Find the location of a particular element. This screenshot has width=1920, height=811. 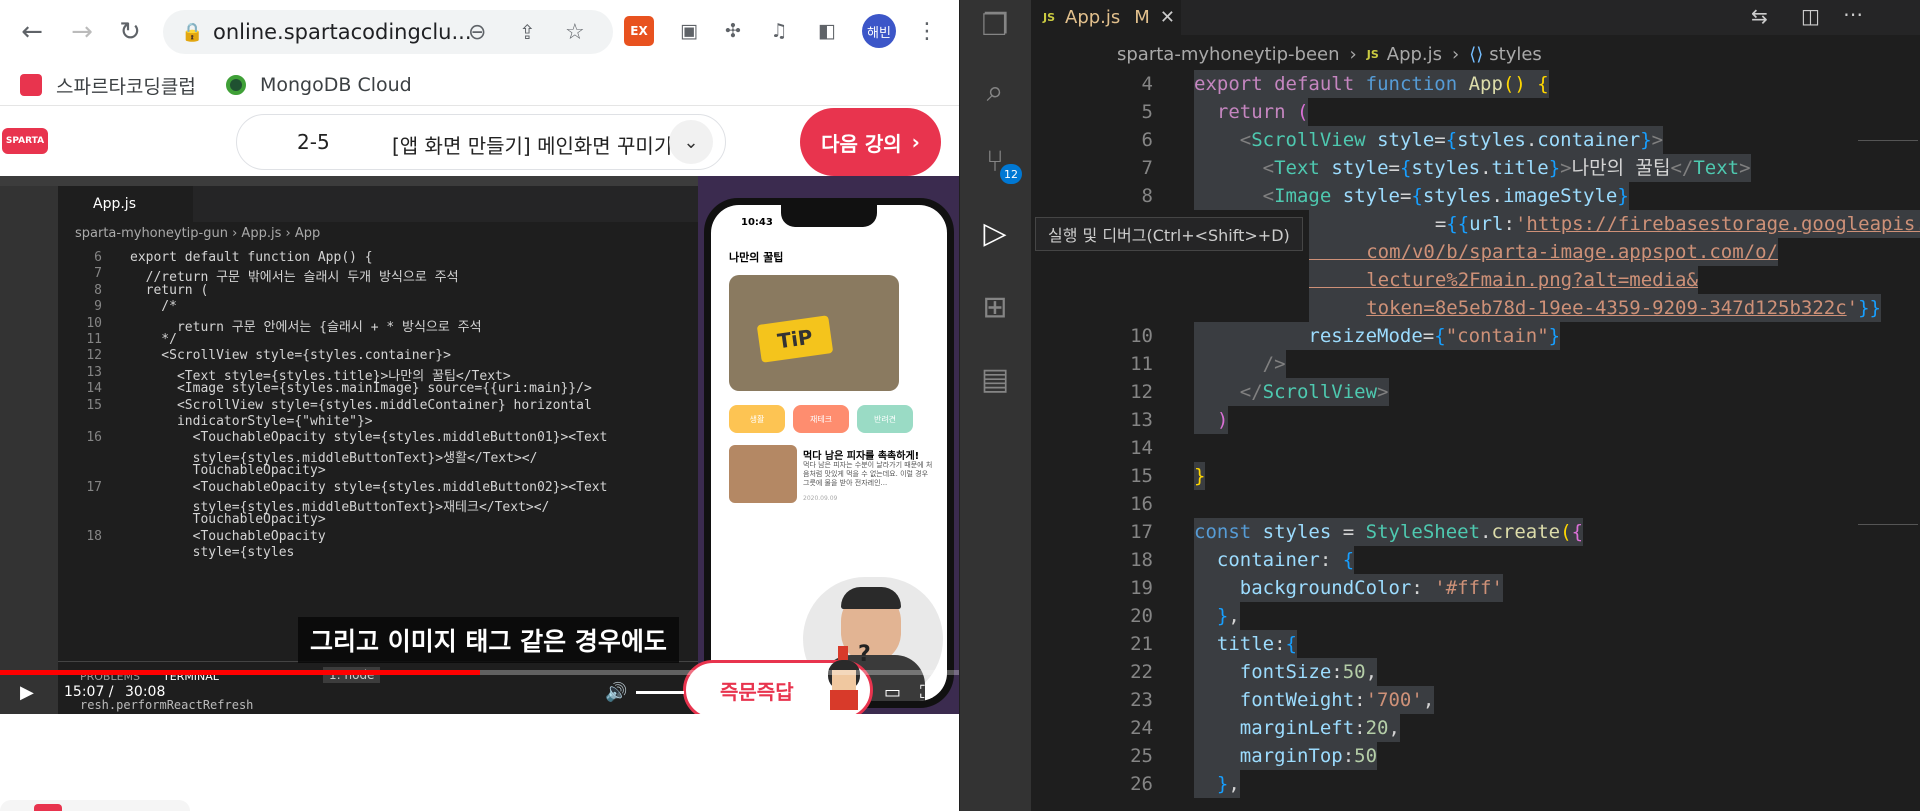

extensions-icon: ⊞ is located at coordinates (995, 307).